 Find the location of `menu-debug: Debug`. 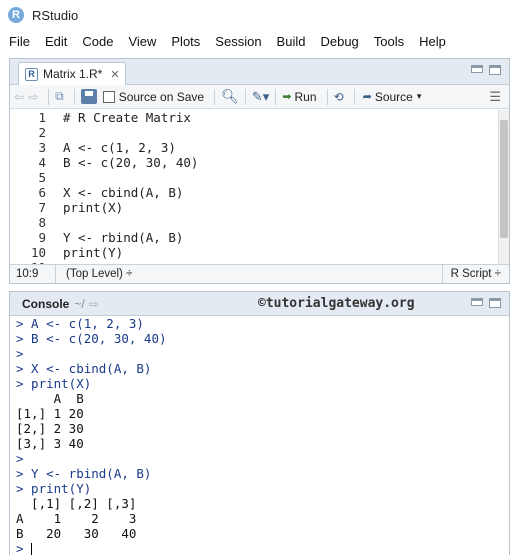

menu-debug: Debug is located at coordinates (339, 41).